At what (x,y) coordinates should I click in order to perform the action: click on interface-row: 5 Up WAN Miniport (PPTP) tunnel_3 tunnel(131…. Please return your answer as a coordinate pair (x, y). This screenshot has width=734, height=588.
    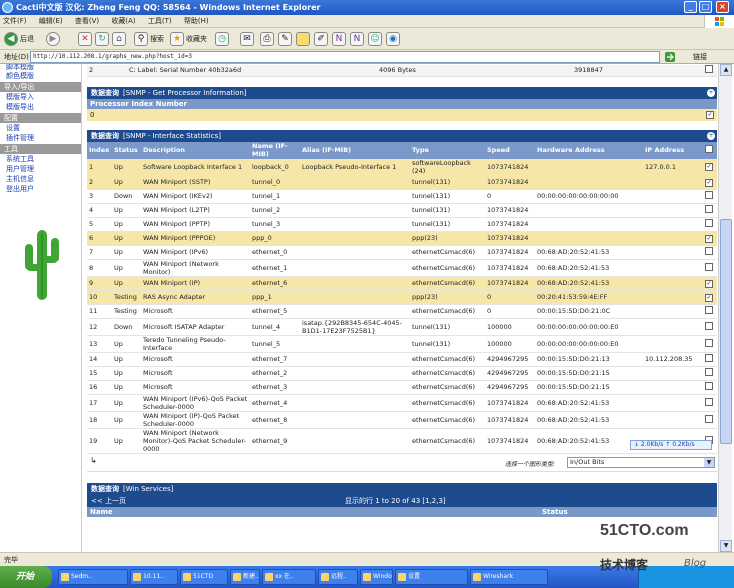
    Looking at the image, I should click on (402, 224).